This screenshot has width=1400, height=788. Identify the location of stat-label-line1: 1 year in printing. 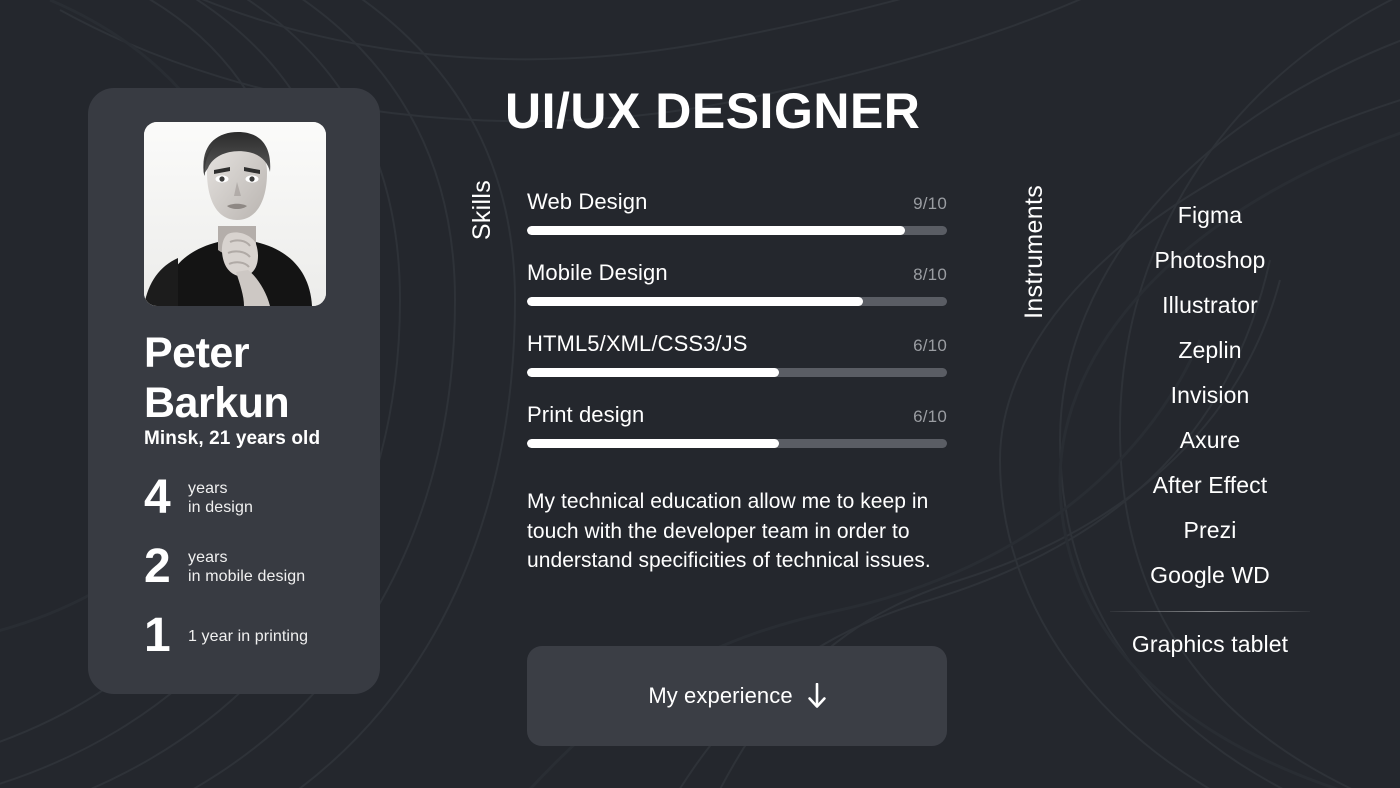
(248, 636).